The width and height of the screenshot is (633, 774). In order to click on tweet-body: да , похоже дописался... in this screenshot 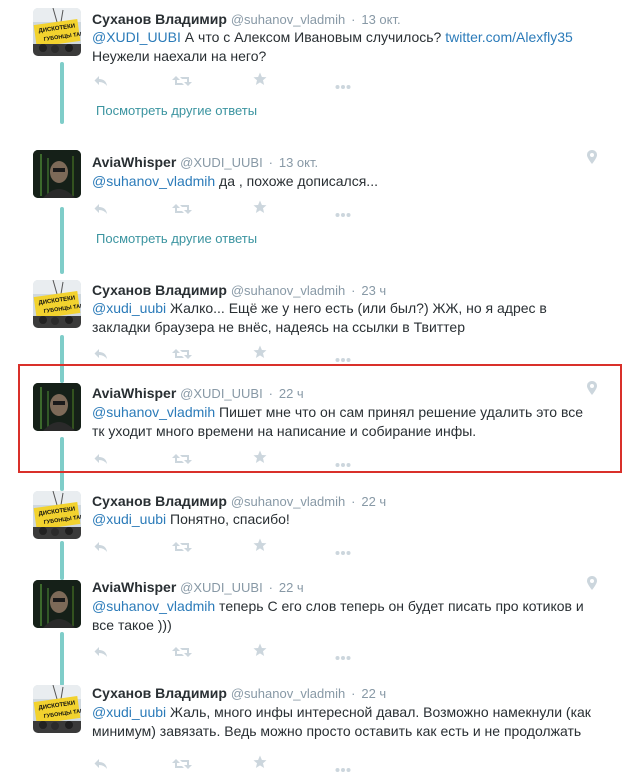, I will do `click(296, 181)`.